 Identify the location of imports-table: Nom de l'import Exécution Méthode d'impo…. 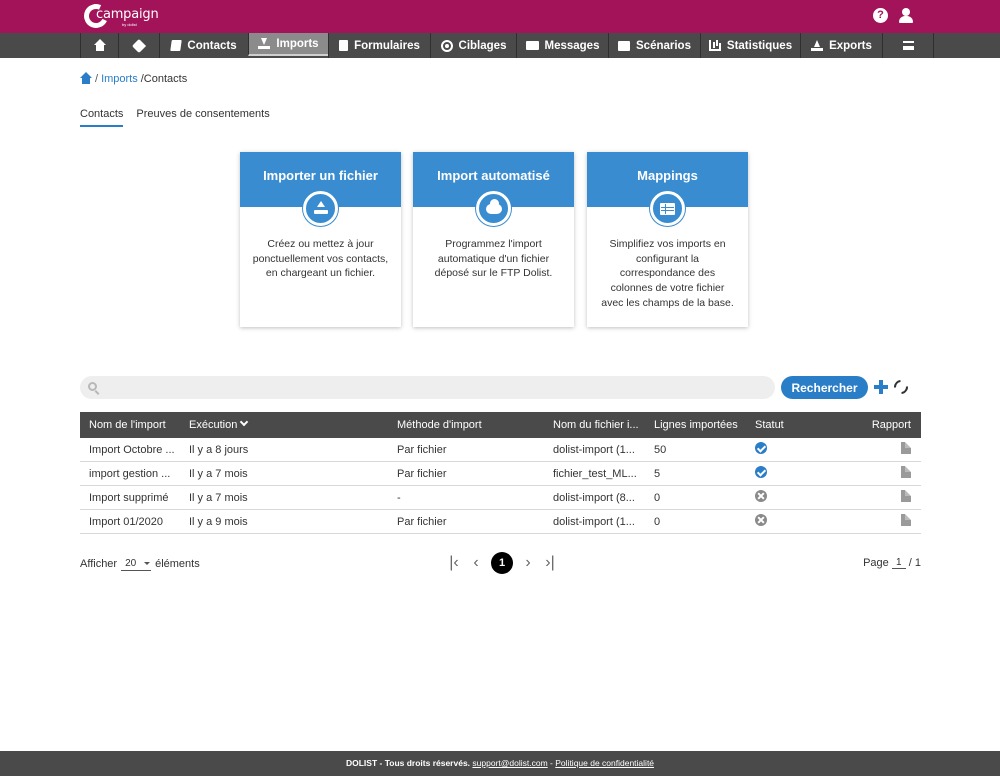
(500, 473).